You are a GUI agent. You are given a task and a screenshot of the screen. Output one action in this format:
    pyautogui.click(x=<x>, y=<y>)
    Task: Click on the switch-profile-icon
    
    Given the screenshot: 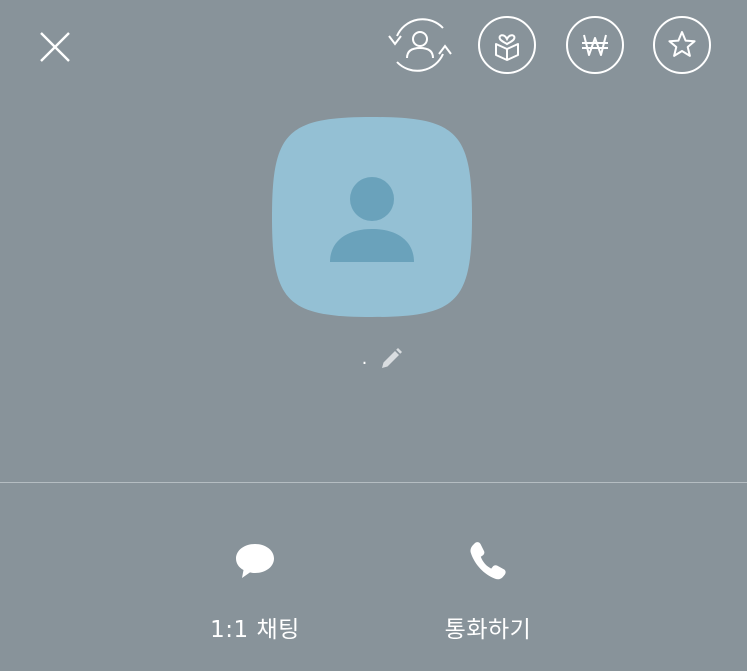 What is the action you would take?
    pyautogui.click(x=420, y=45)
    